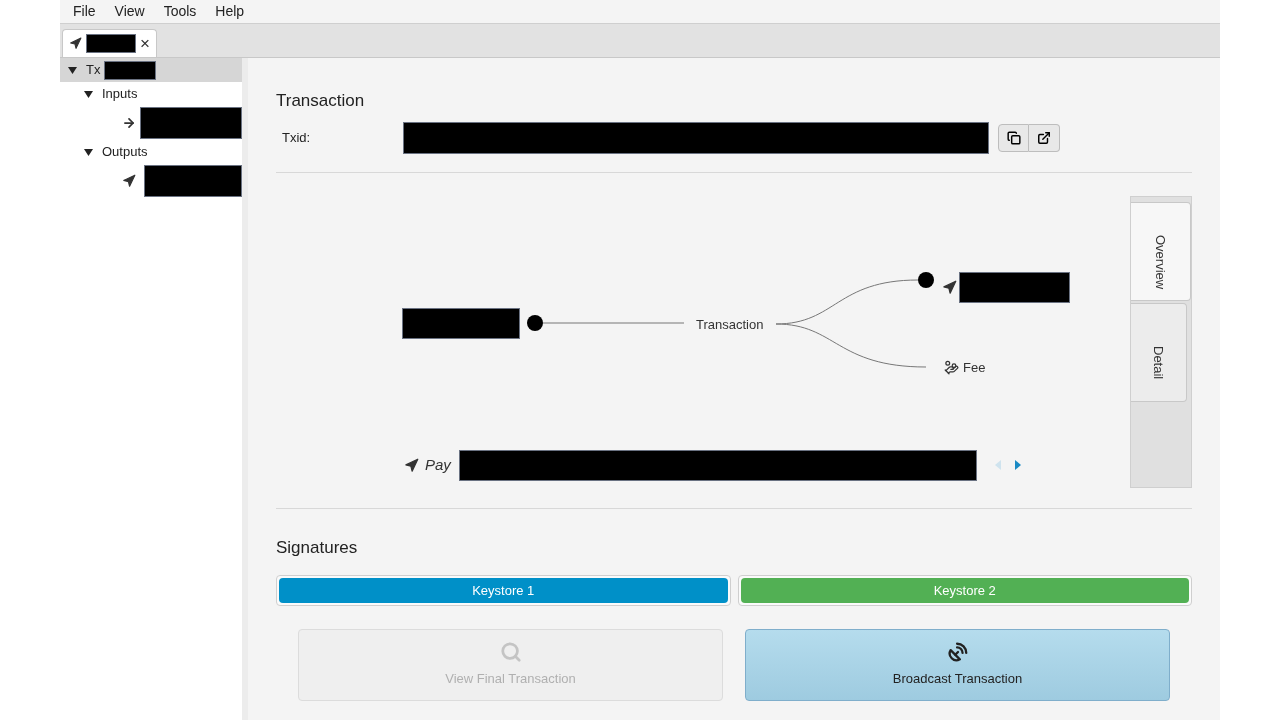 The height and width of the screenshot is (720, 1280). Describe the element at coordinates (120, 94) in the screenshot. I see `tree-label: Inputs` at that location.